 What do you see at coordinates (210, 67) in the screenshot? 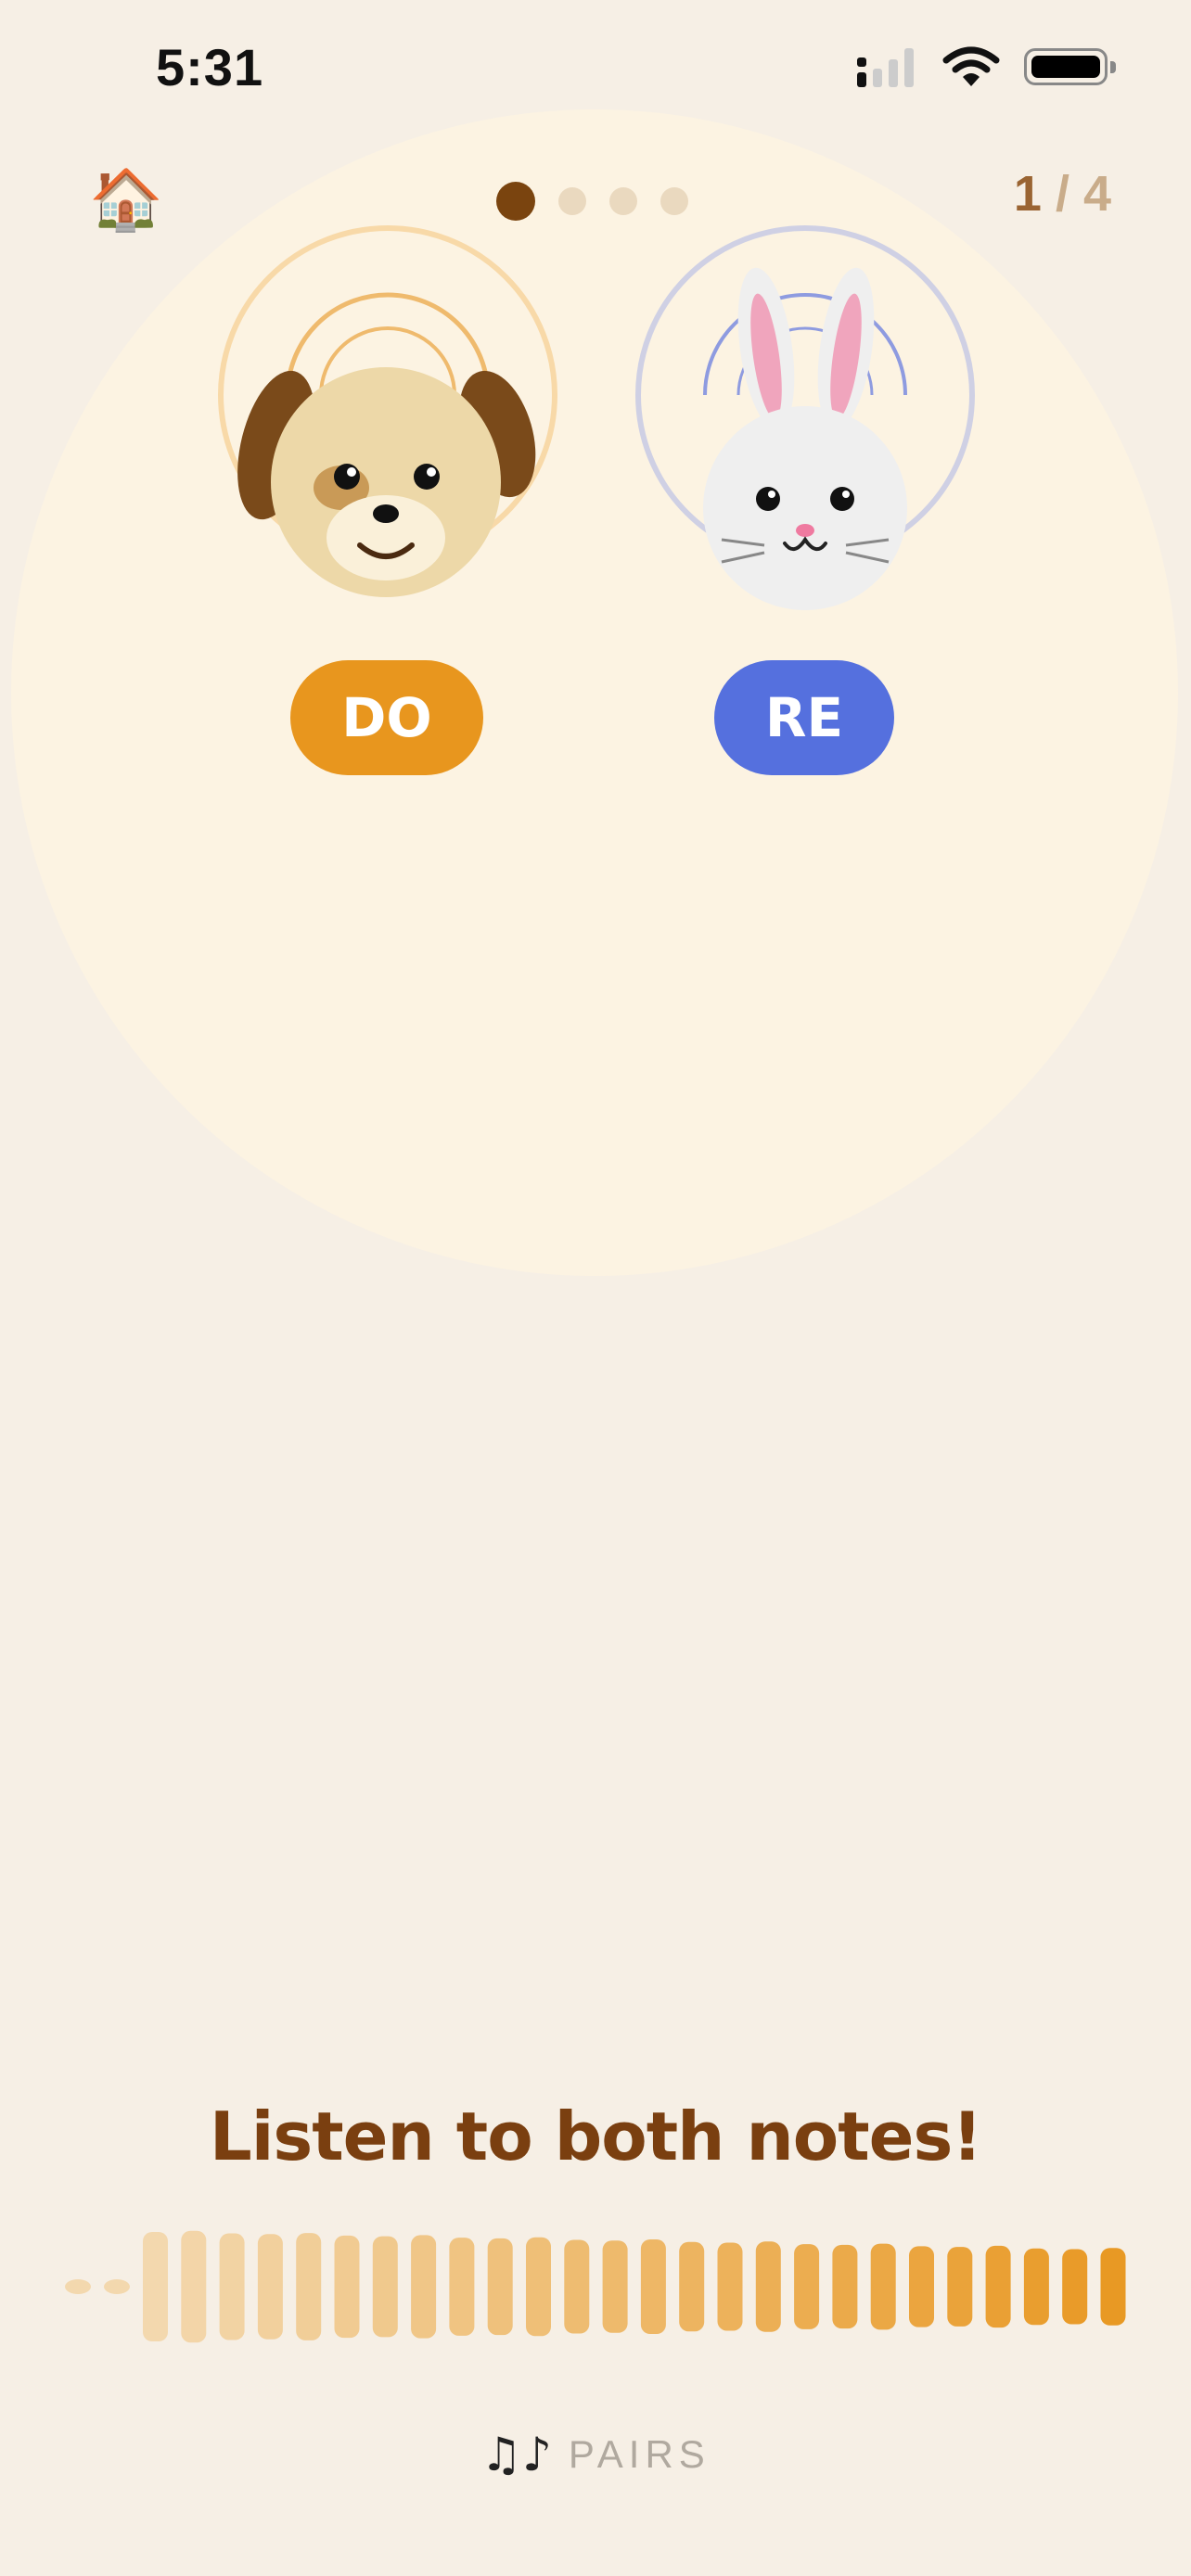
I see `status-time: 5:31` at bounding box center [210, 67].